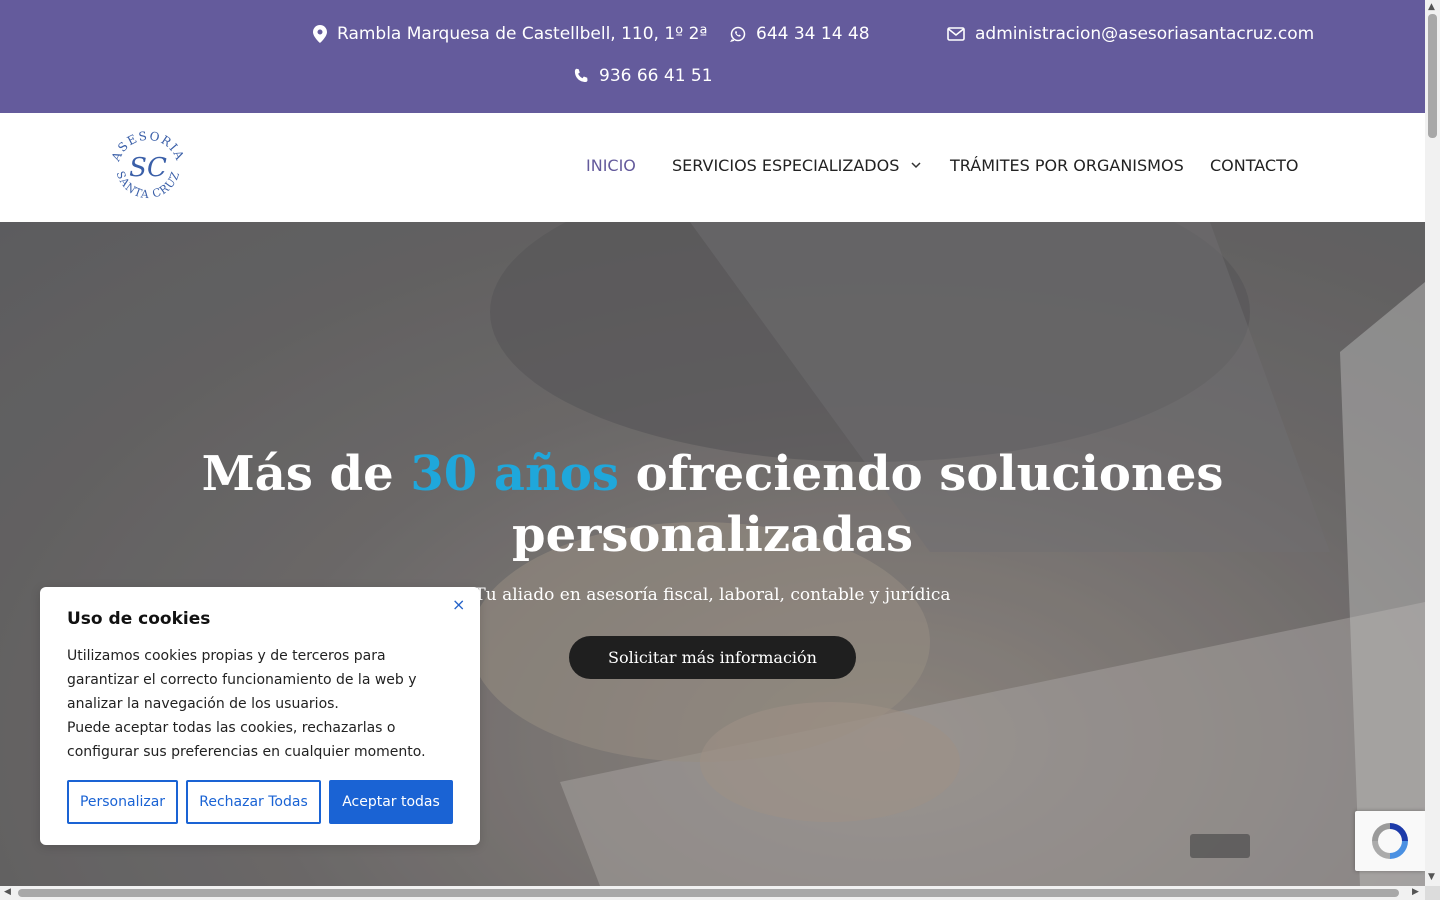 The width and height of the screenshot is (1440, 900). Describe the element at coordinates (712, 657) in the screenshot. I see `request-info-button: Solicitar más información` at that location.